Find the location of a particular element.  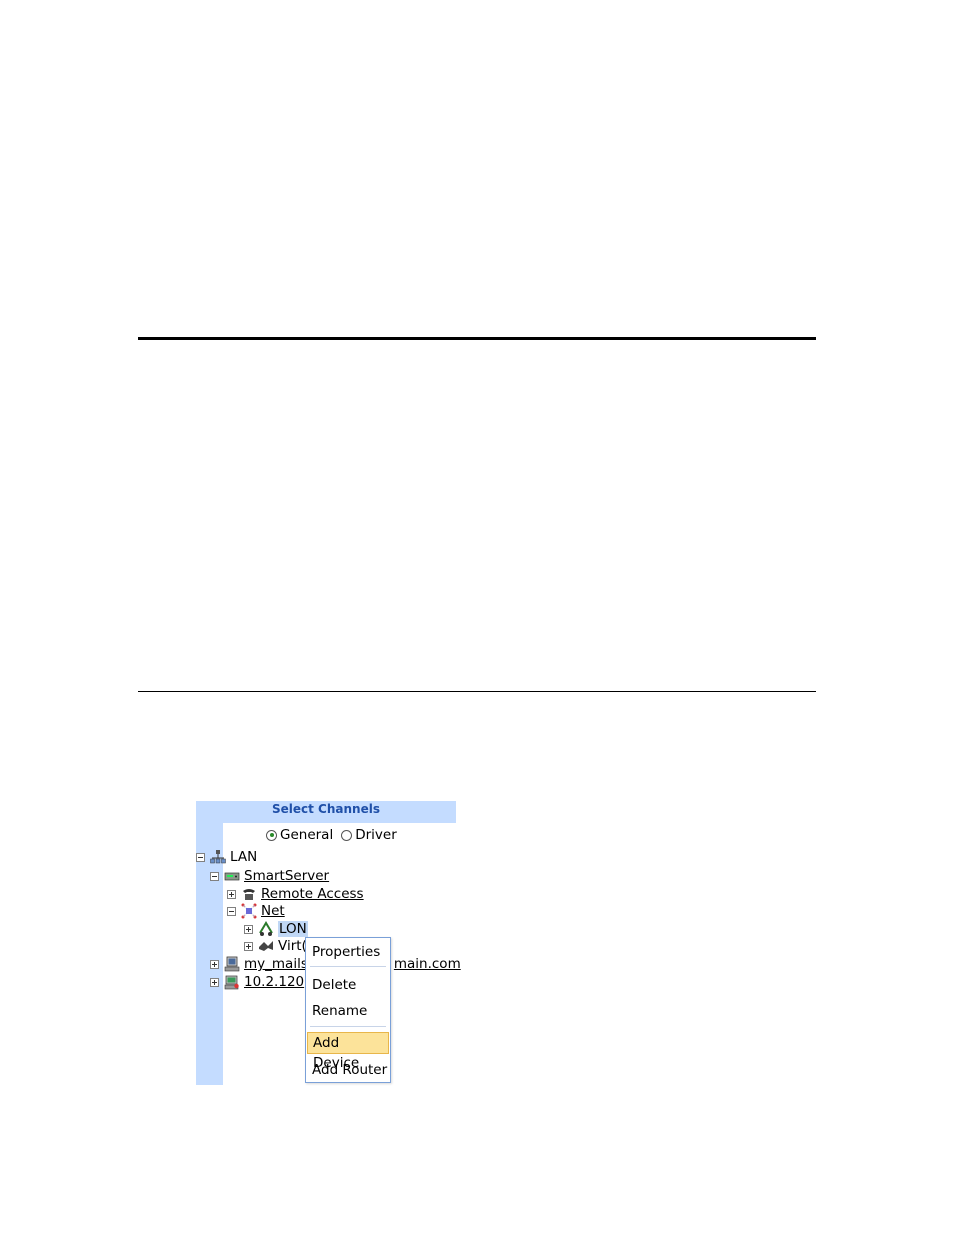

lon-channel-icon is located at coordinates (266, 929).